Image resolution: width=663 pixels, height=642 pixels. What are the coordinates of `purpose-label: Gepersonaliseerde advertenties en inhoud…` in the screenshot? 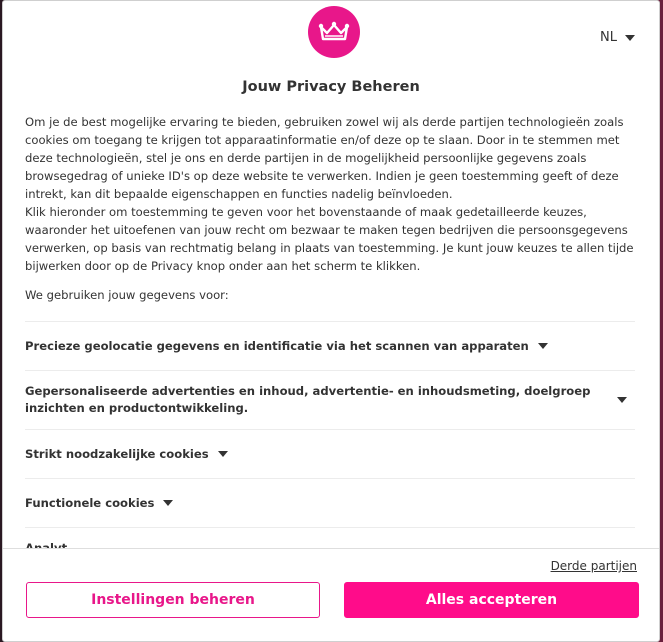 It's located at (308, 399).